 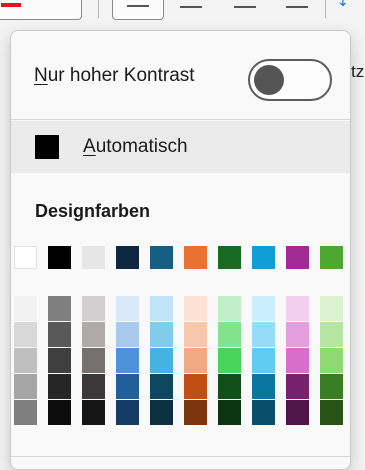 What do you see at coordinates (358, 71) in the screenshot?
I see `background-text: tz` at bounding box center [358, 71].